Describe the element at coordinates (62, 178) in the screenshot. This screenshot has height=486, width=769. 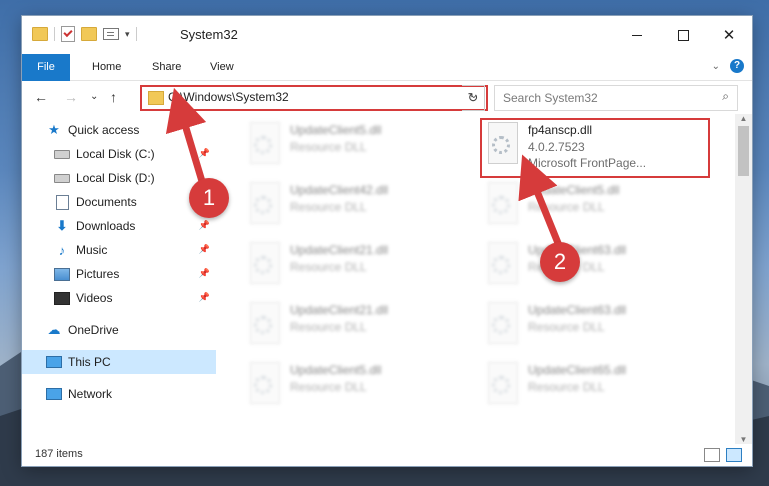
I see `drive-icon` at that location.